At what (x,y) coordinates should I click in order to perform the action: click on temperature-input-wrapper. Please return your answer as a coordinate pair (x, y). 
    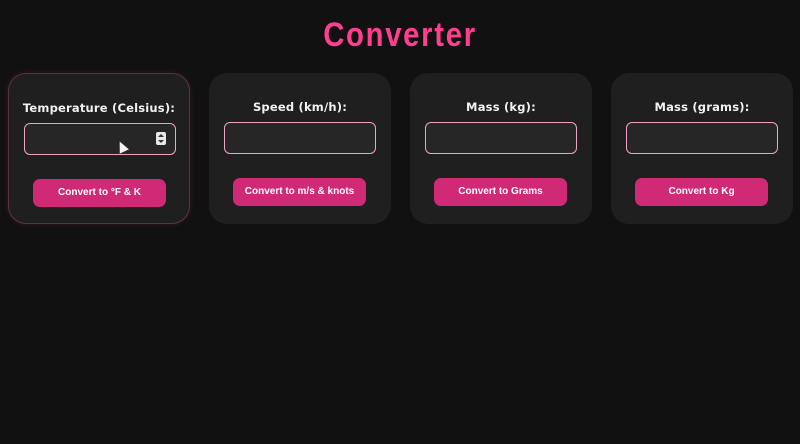
    Looking at the image, I should click on (100, 139).